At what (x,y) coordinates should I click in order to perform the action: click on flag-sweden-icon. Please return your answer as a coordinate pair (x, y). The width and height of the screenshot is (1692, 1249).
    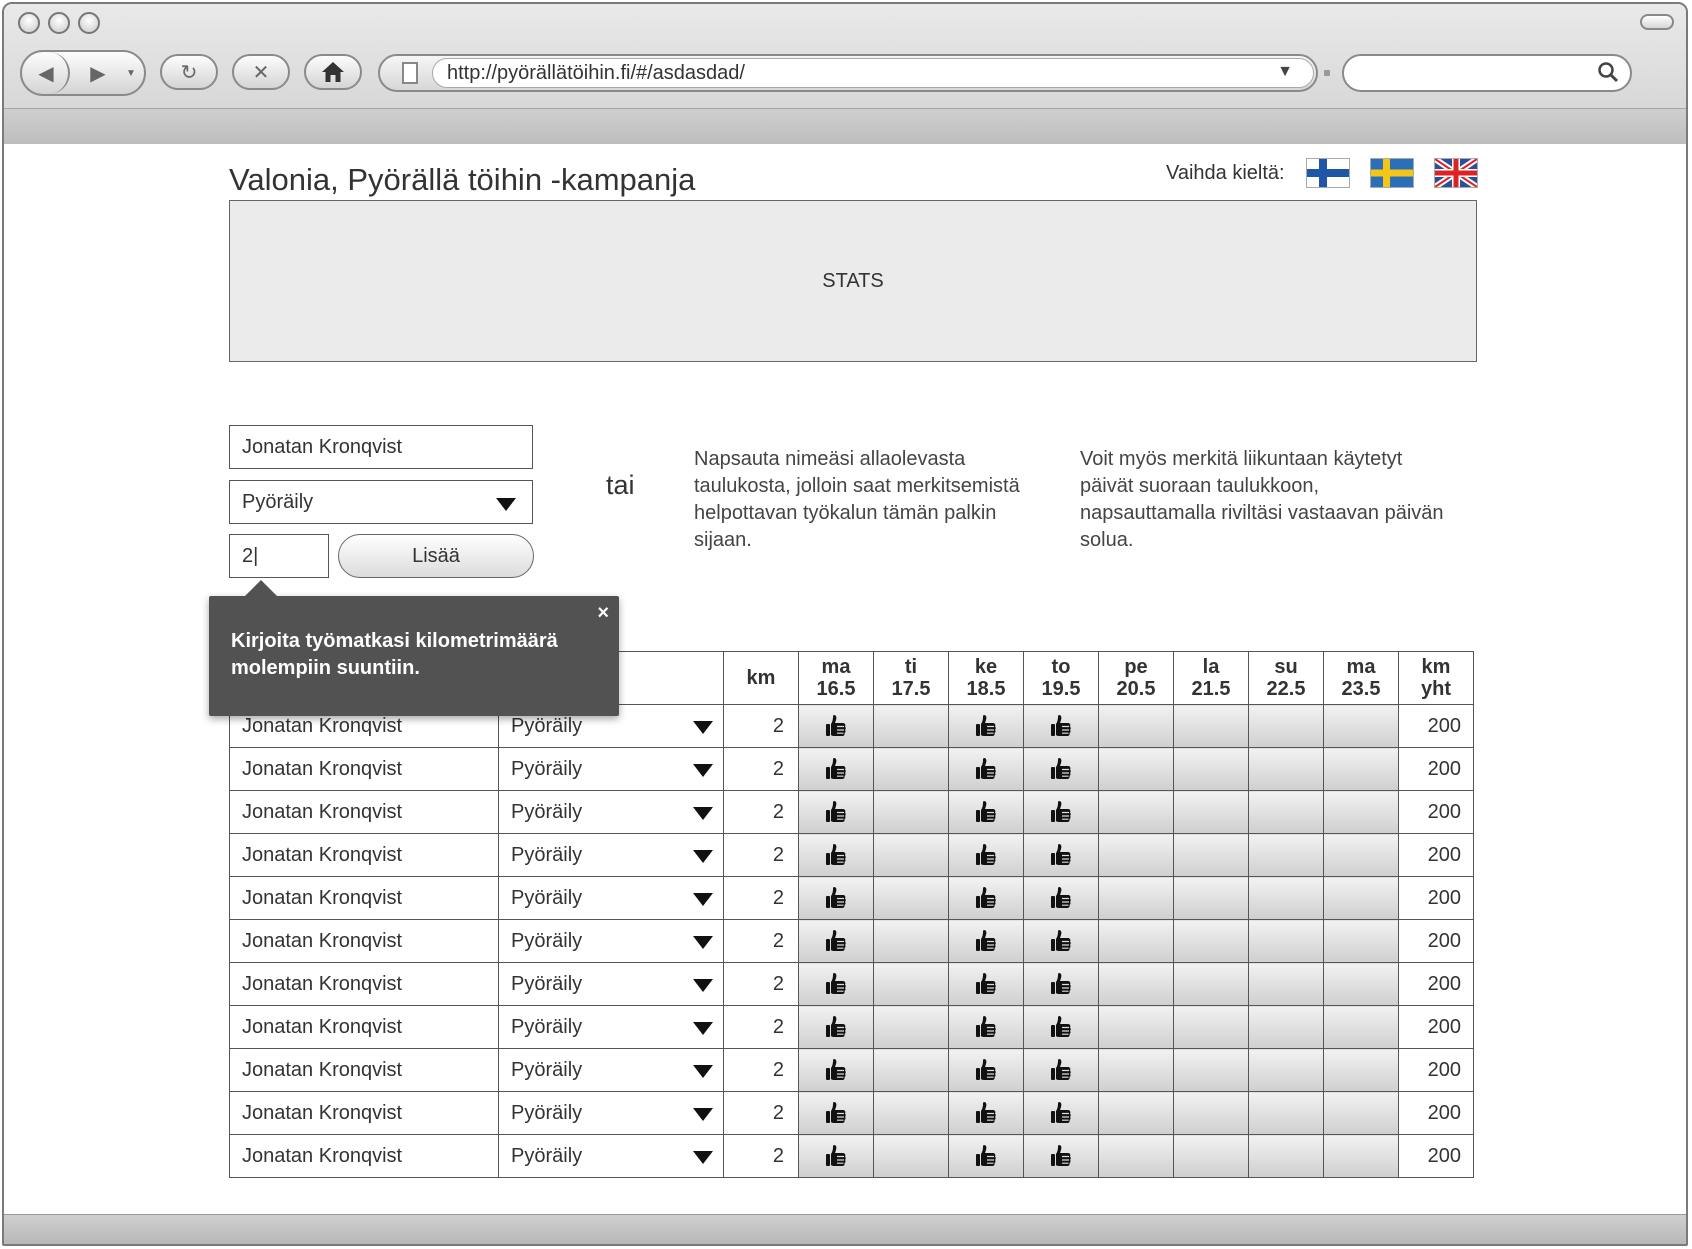
    Looking at the image, I should click on (1392, 173).